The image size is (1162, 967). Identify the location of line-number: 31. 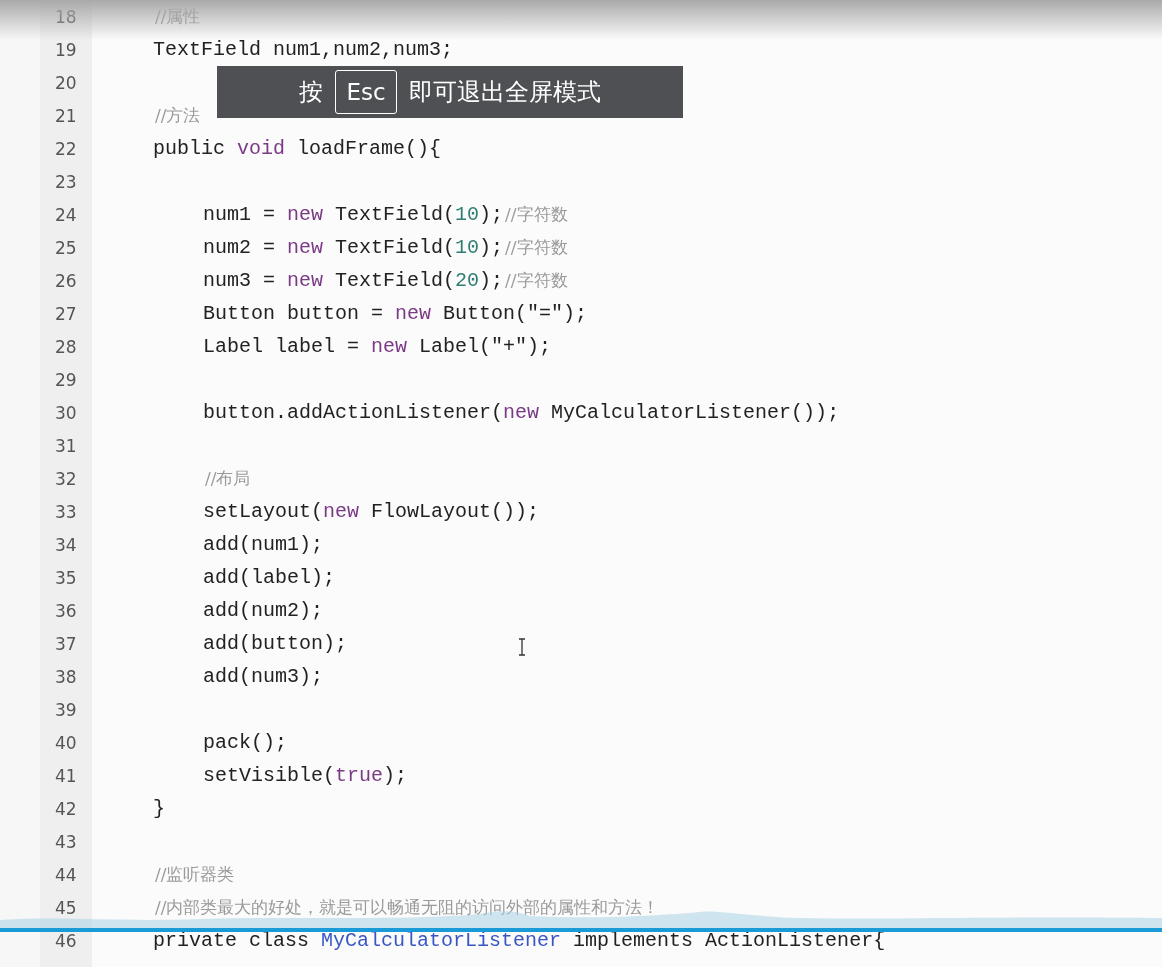
(66, 445).